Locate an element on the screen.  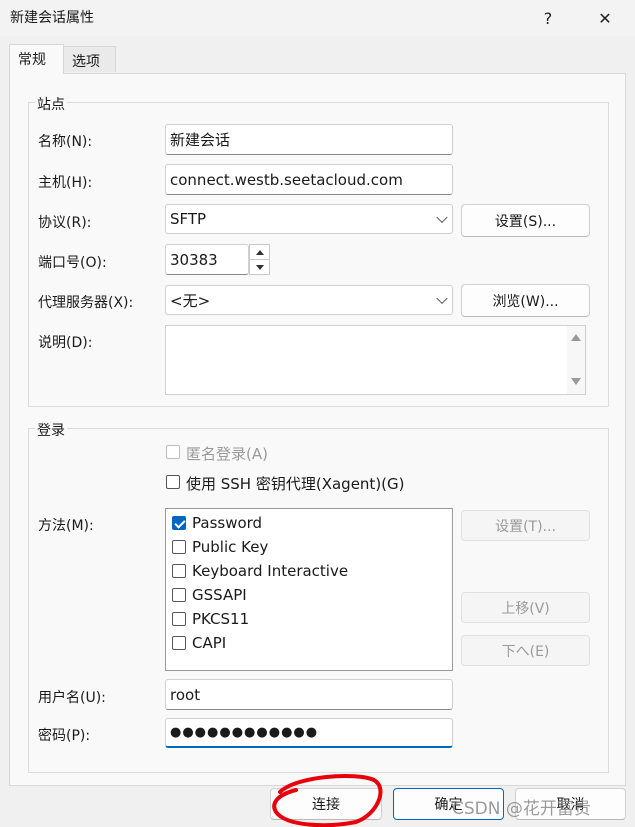
name-label: 名称(N): is located at coordinates (65, 142).